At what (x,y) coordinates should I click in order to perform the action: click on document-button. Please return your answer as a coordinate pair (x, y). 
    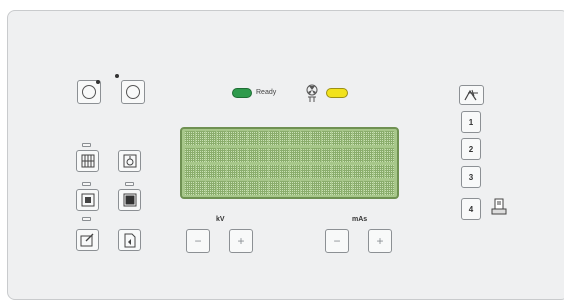
    Looking at the image, I should click on (129, 240).